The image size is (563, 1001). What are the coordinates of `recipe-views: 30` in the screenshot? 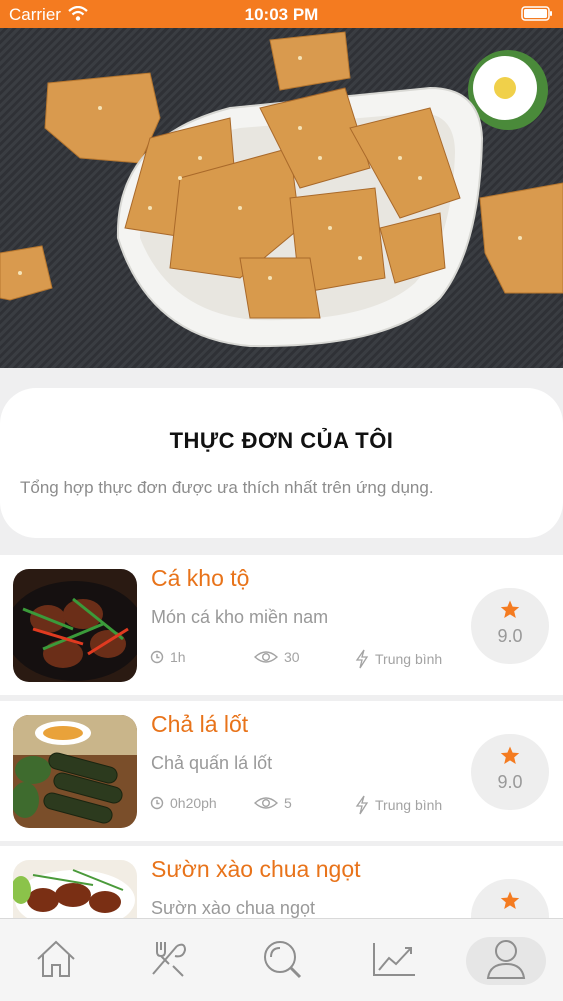 It's located at (277, 657).